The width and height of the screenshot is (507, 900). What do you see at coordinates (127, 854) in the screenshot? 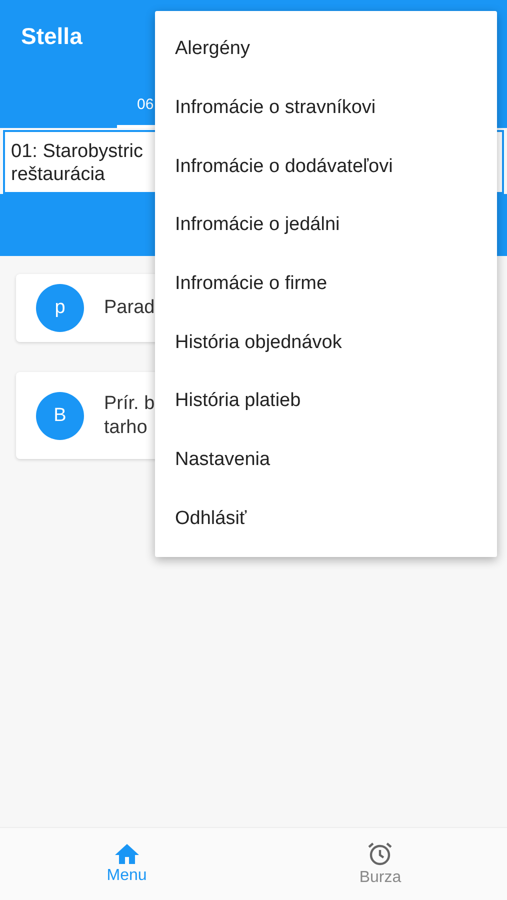
I see `home-icon` at bounding box center [127, 854].